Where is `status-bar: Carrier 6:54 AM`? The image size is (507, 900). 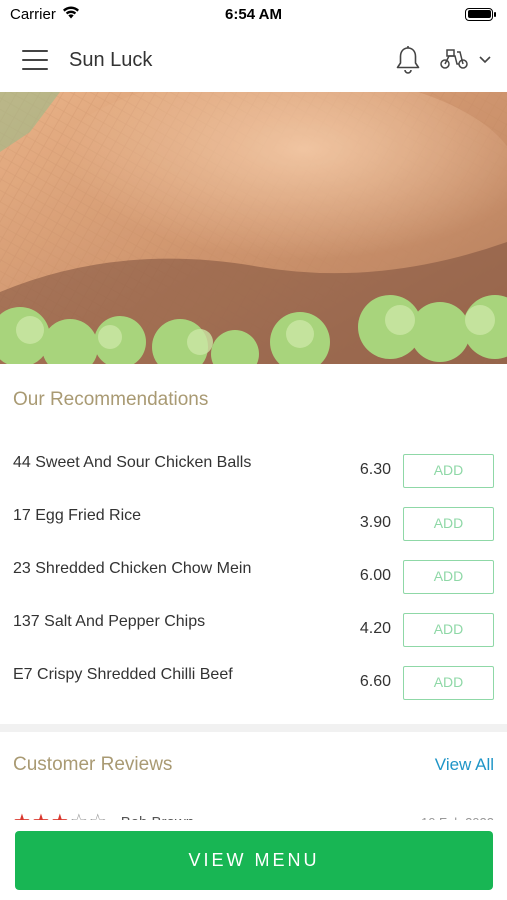
status-bar: Carrier 6:54 AM is located at coordinates (253, 14).